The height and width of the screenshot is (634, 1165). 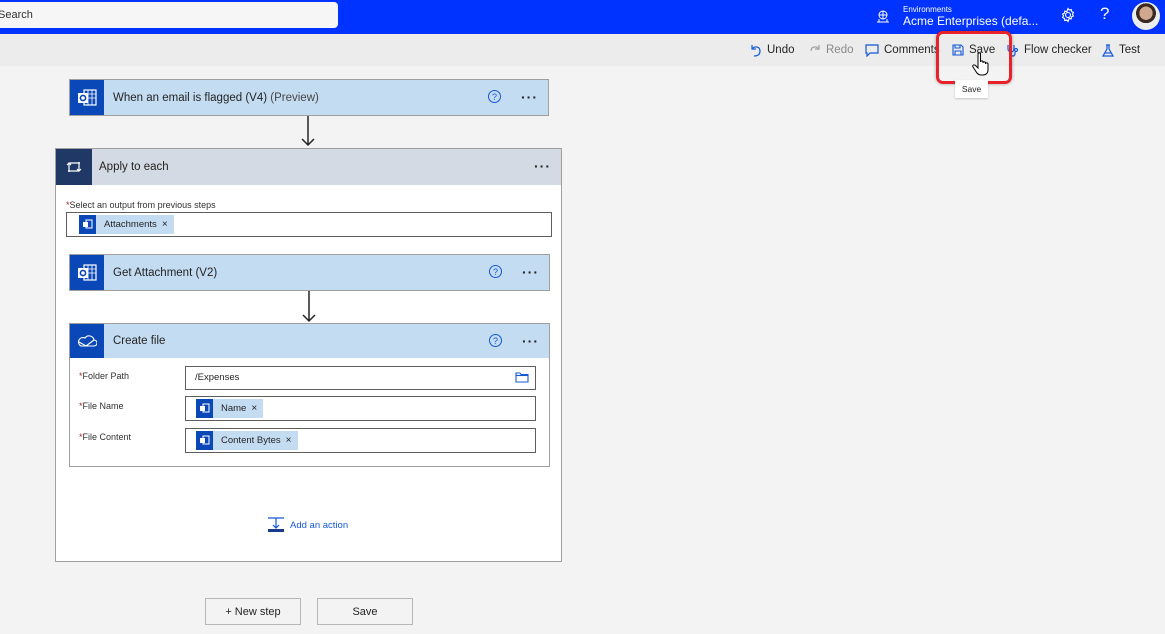 I want to click on apply-to-each-header: Apply to each ···, so click(x=308, y=167).